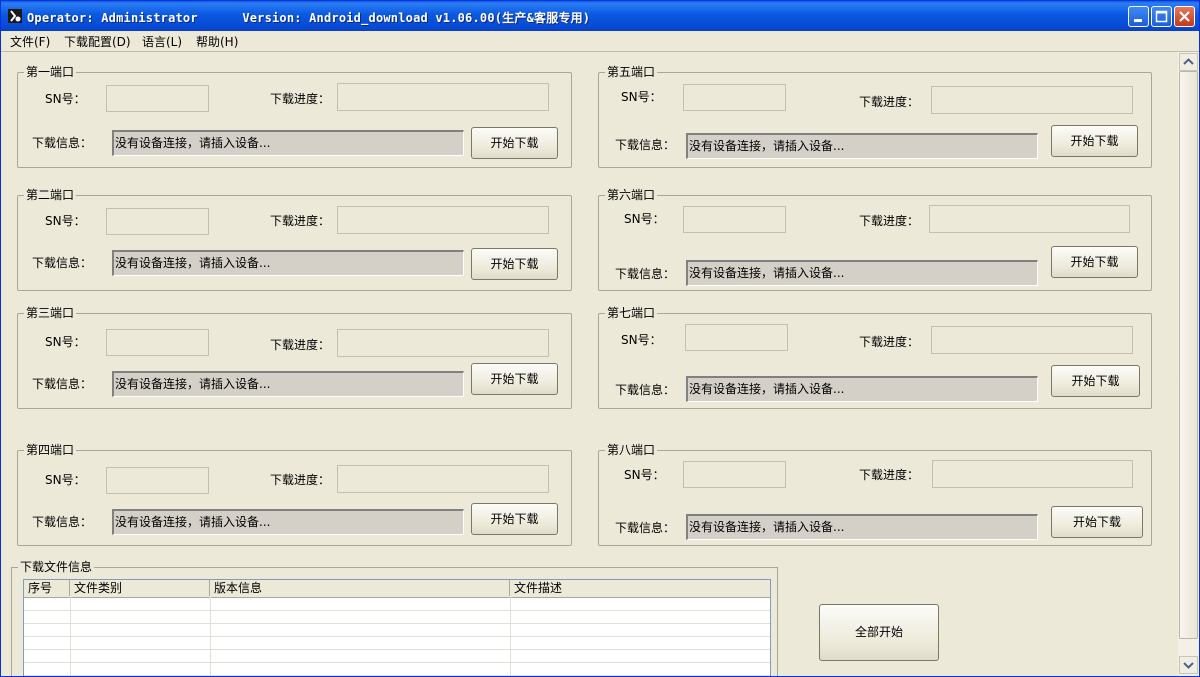 The height and width of the screenshot is (677, 1200). Describe the element at coordinates (157, 221) in the screenshot. I see `port-2-sn-field` at that location.